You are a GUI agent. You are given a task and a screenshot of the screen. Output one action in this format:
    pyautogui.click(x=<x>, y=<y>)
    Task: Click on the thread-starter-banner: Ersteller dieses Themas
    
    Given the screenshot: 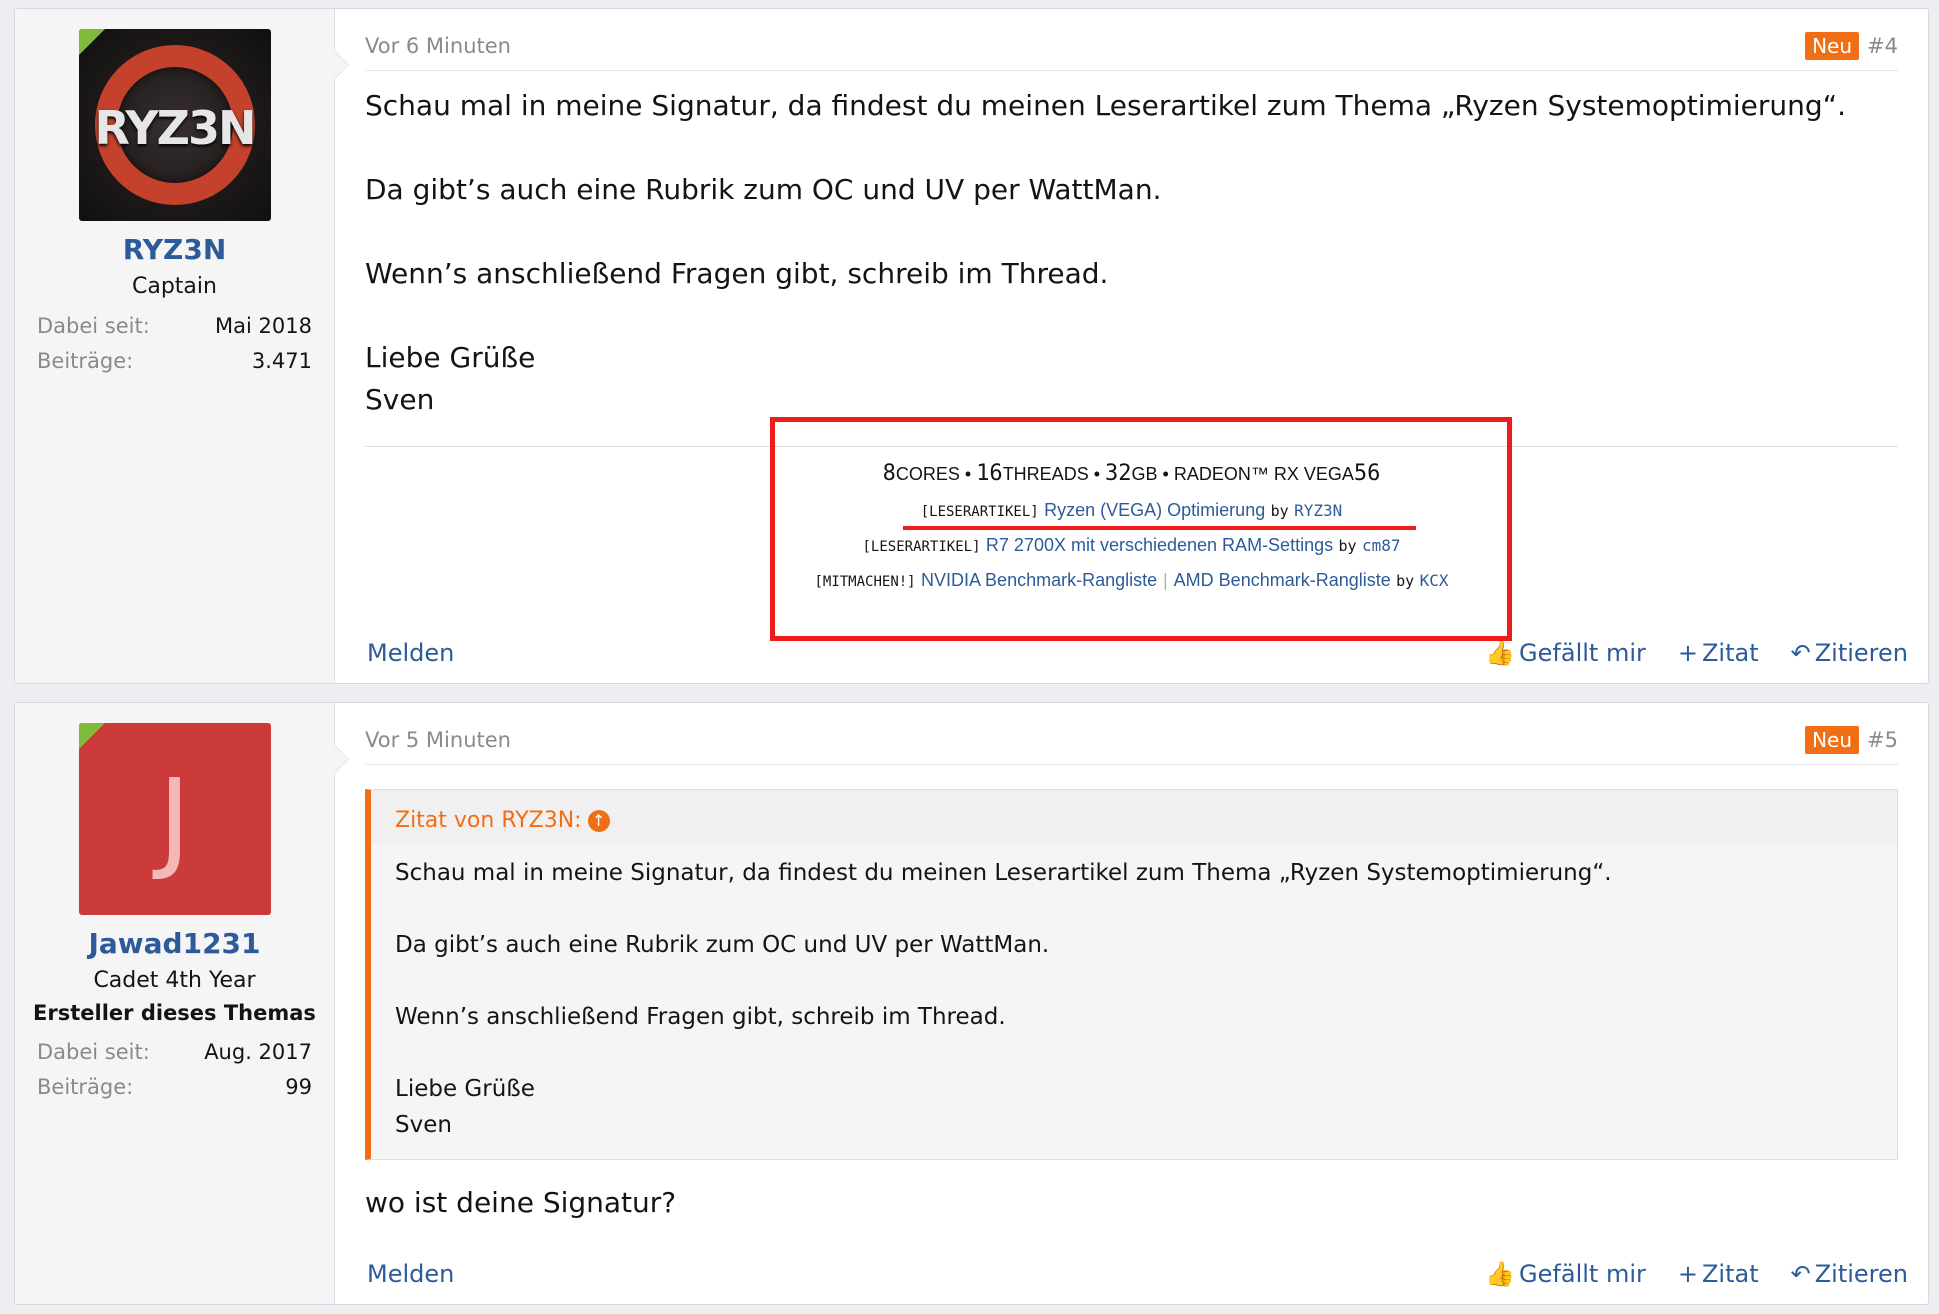 What is the action you would take?
    pyautogui.click(x=174, y=1013)
    